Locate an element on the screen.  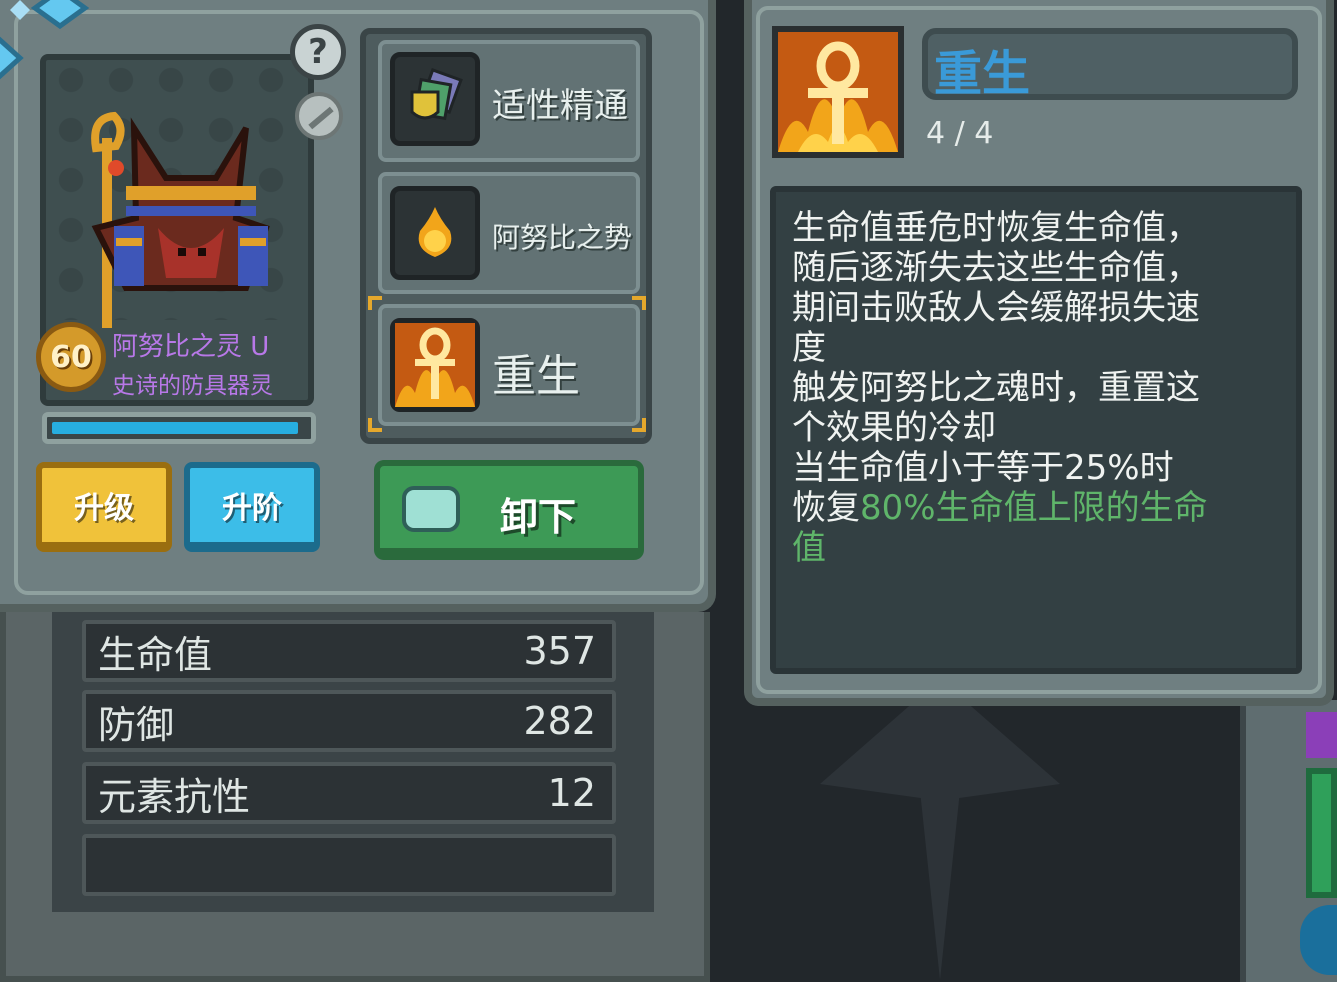
description-line: 随后逐渐失去这些生命值， is located at coordinates (996, 268).